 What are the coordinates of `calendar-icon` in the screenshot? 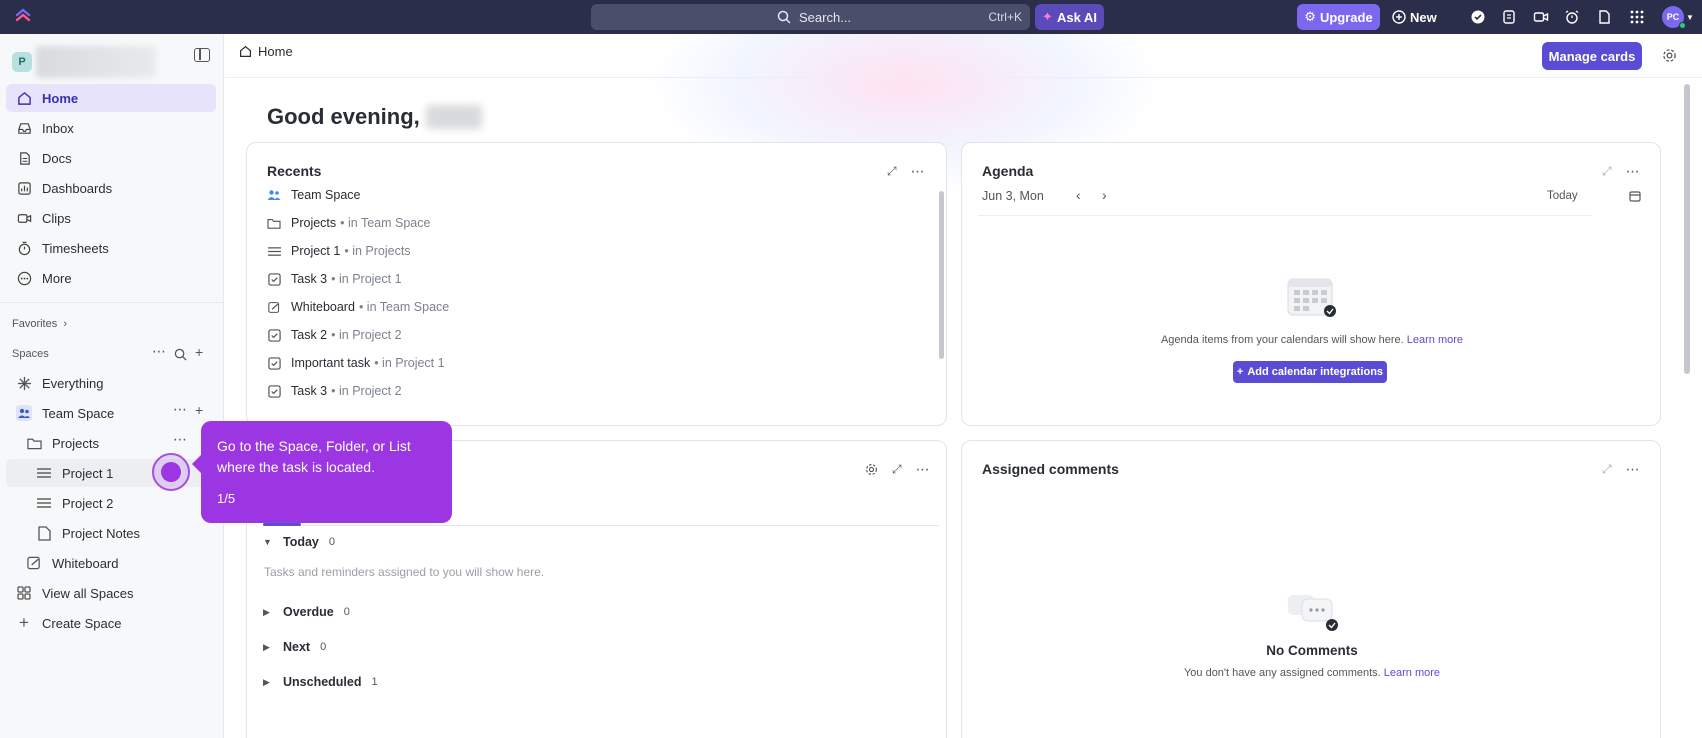 It's located at (1635, 196).